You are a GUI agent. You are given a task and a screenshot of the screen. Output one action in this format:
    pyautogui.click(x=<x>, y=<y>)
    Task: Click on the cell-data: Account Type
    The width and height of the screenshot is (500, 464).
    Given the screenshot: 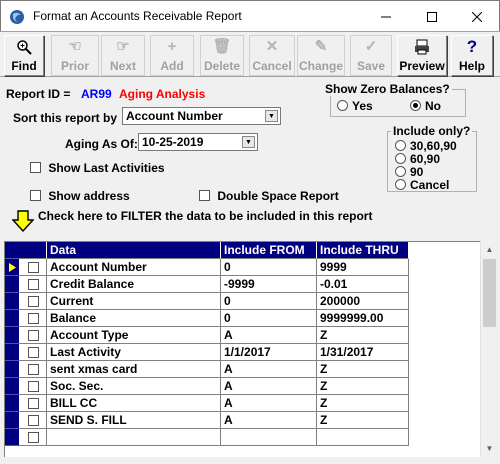 What is the action you would take?
    pyautogui.click(x=134, y=335)
    